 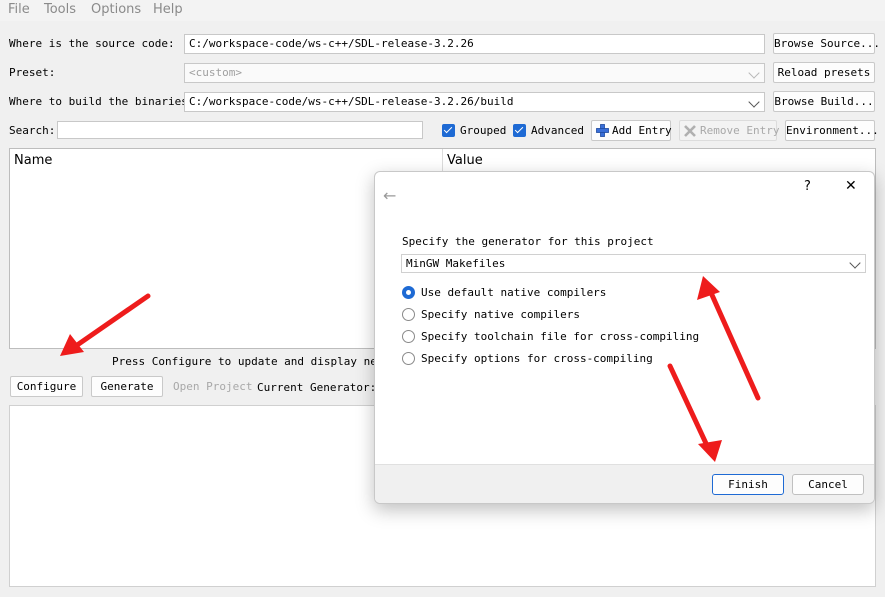 I want to click on menu-help: Help, so click(x=168, y=9).